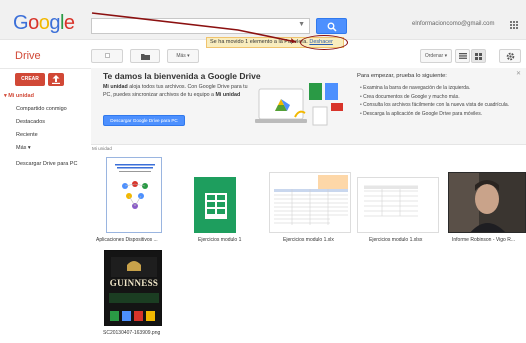 The width and height of the screenshot is (526, 343). I want to click on folder-icon, so click(145, 57).